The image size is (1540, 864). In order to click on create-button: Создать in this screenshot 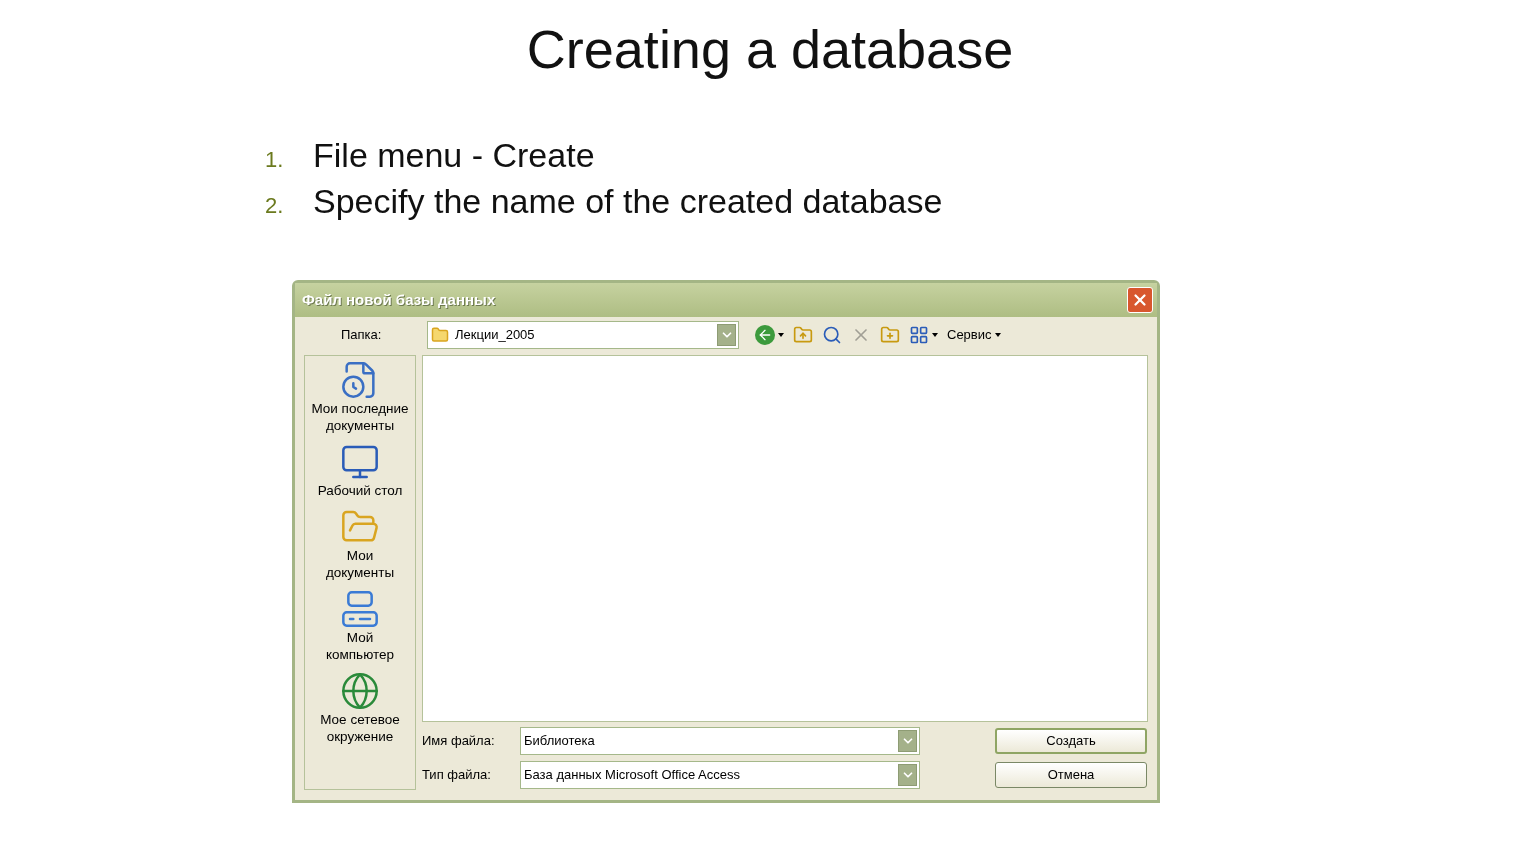, I will do `click(1071, 741)`.